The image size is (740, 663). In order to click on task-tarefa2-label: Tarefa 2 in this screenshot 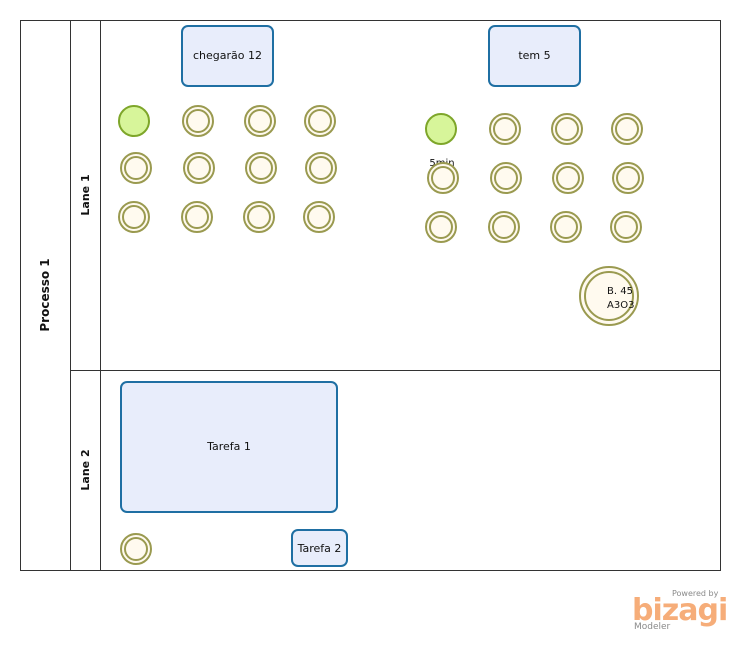, I will do `click(319, 548)`.